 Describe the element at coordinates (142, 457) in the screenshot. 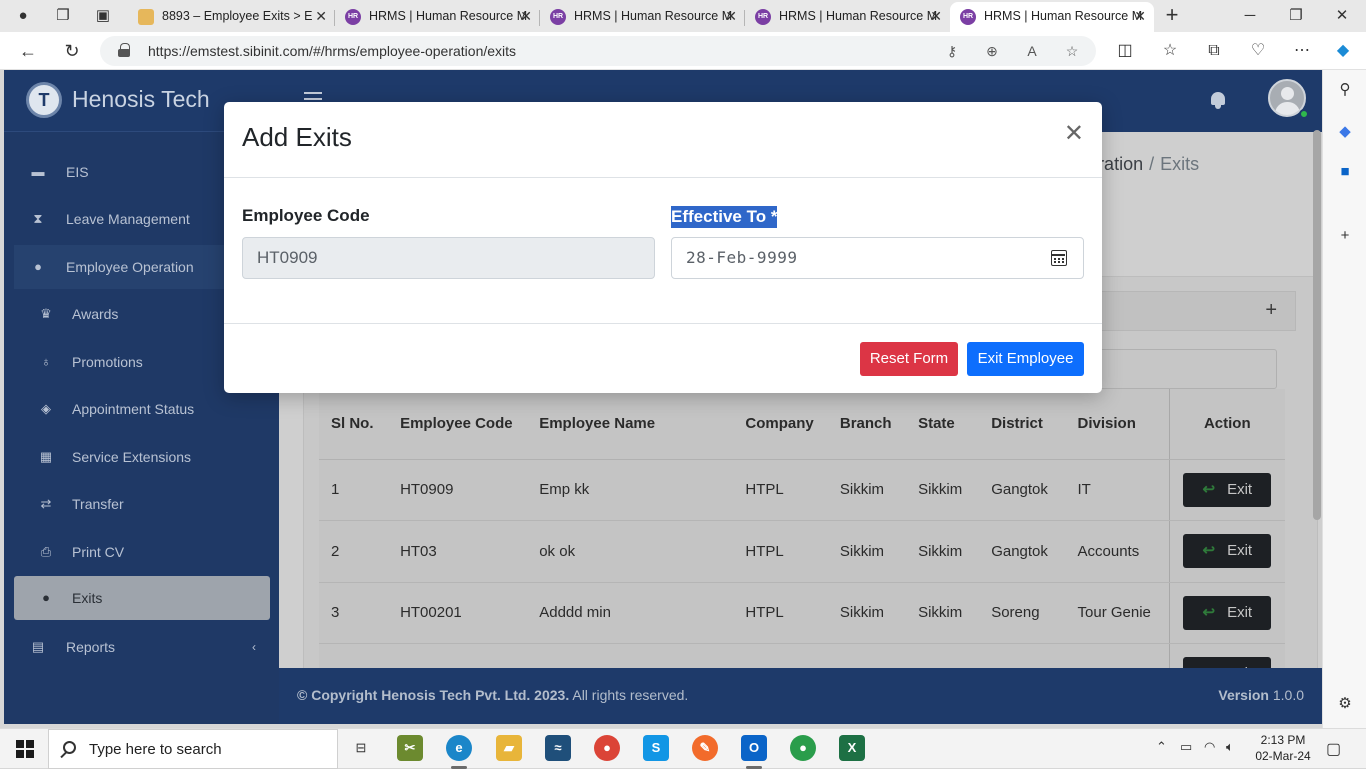

I see `sidebar-item-service-extensions: ▦ Service Extensions` at that location.